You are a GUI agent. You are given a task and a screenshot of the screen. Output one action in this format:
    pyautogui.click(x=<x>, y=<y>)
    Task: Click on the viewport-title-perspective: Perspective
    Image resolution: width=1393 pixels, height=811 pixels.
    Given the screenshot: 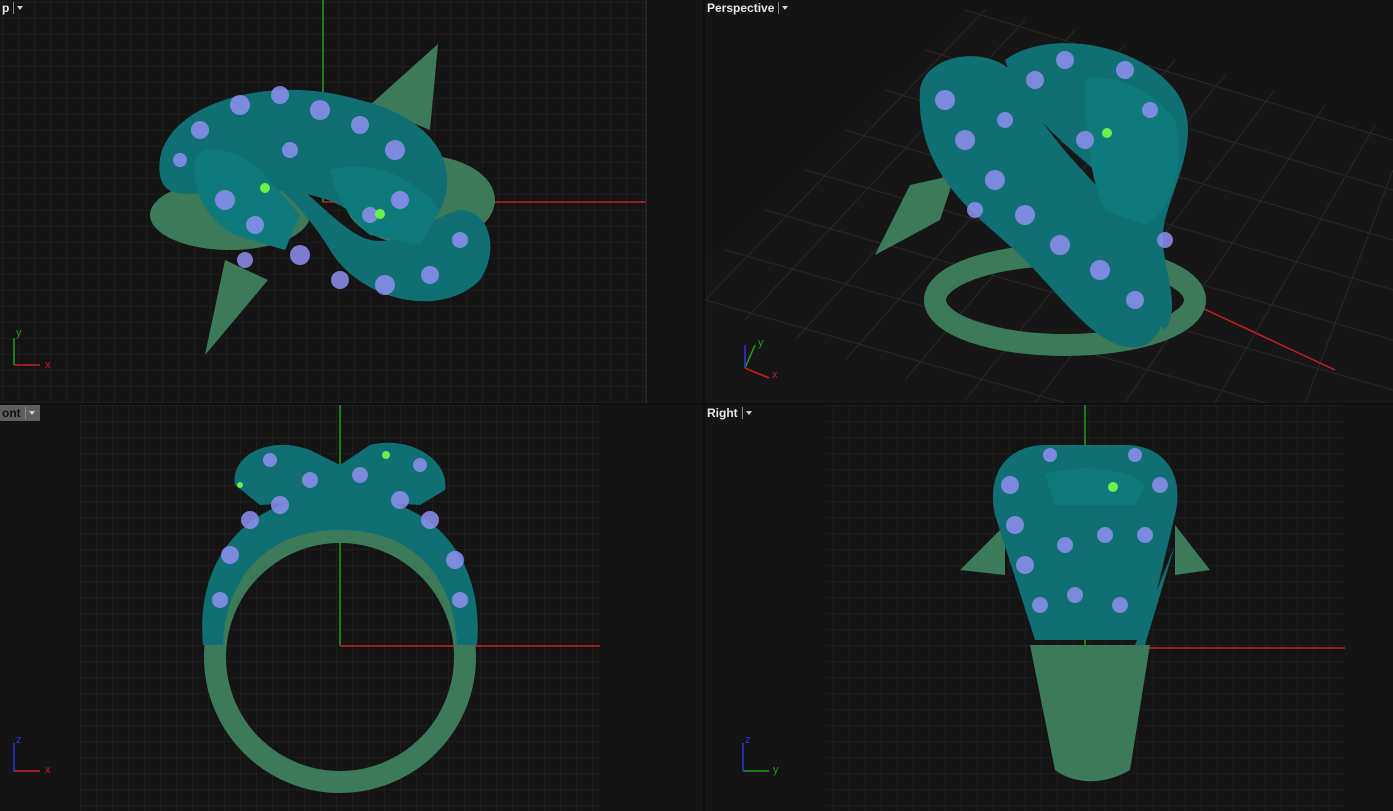 What is the action you would take?
    pyautogui.click(x=749, y=8)
    